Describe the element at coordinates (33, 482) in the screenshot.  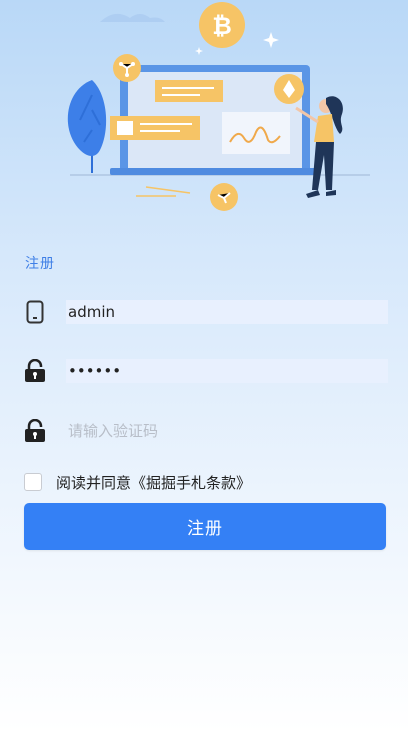
I see `agreement-checkbox` at that location.